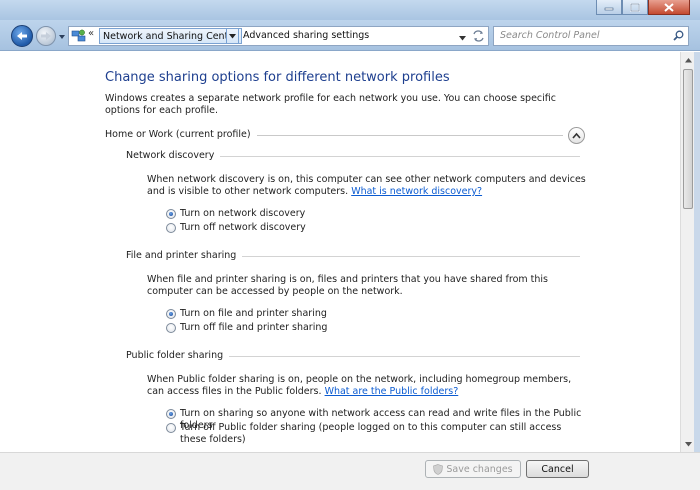 This screenshot has height=490, width=700. What do you see at coordinates (345, 135) in the screenshot?
I see `profile-header: Home or Work (current profile)` at bounding box center [345, 135].